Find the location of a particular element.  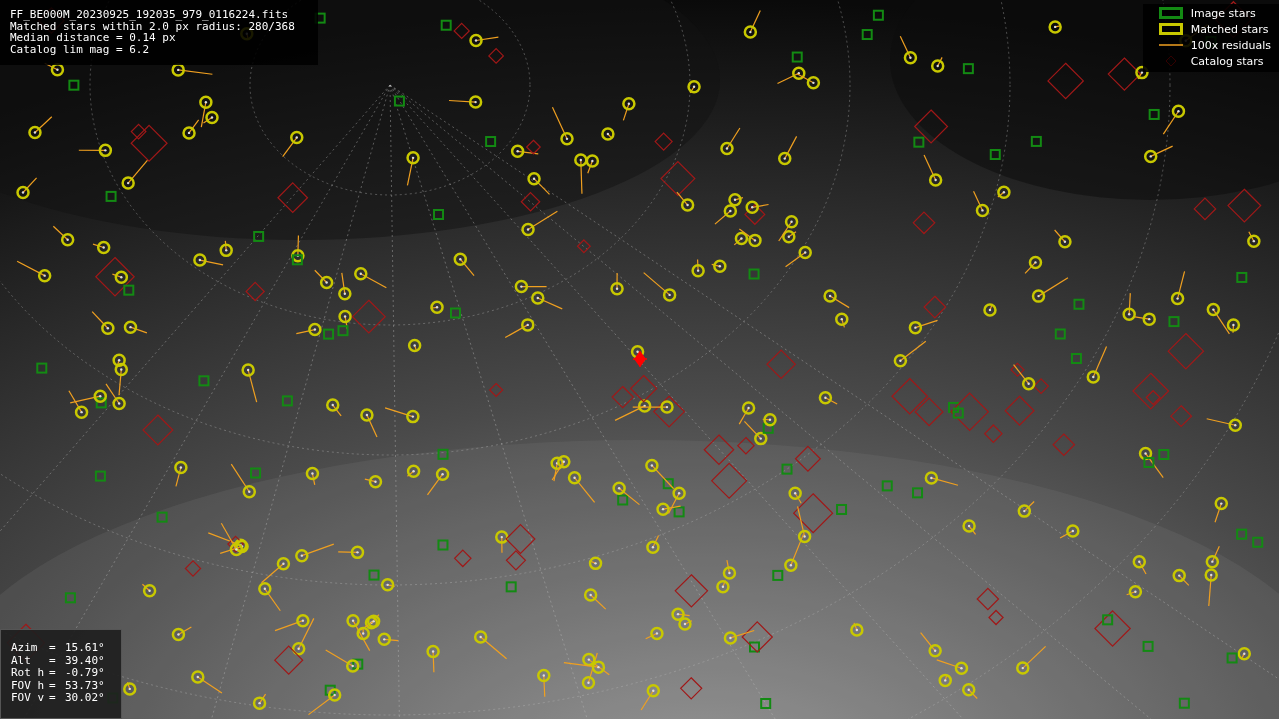

pointing-label: Azim is located at coordinates (25, 648).